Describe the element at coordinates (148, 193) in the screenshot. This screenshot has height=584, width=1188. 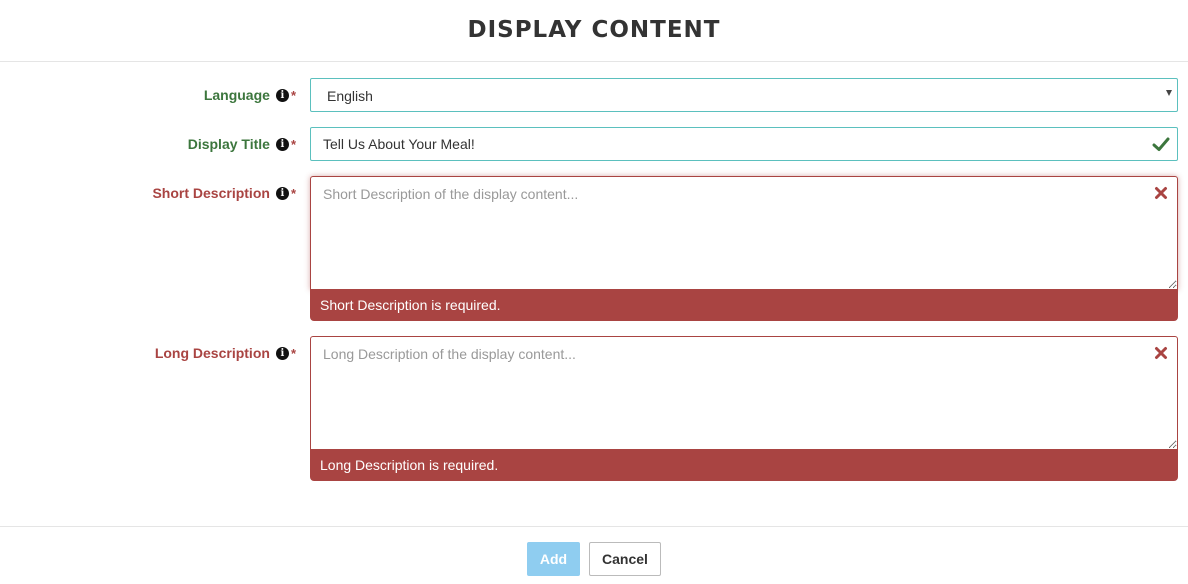
I see `short-description-label: Short Description i *` at that location.